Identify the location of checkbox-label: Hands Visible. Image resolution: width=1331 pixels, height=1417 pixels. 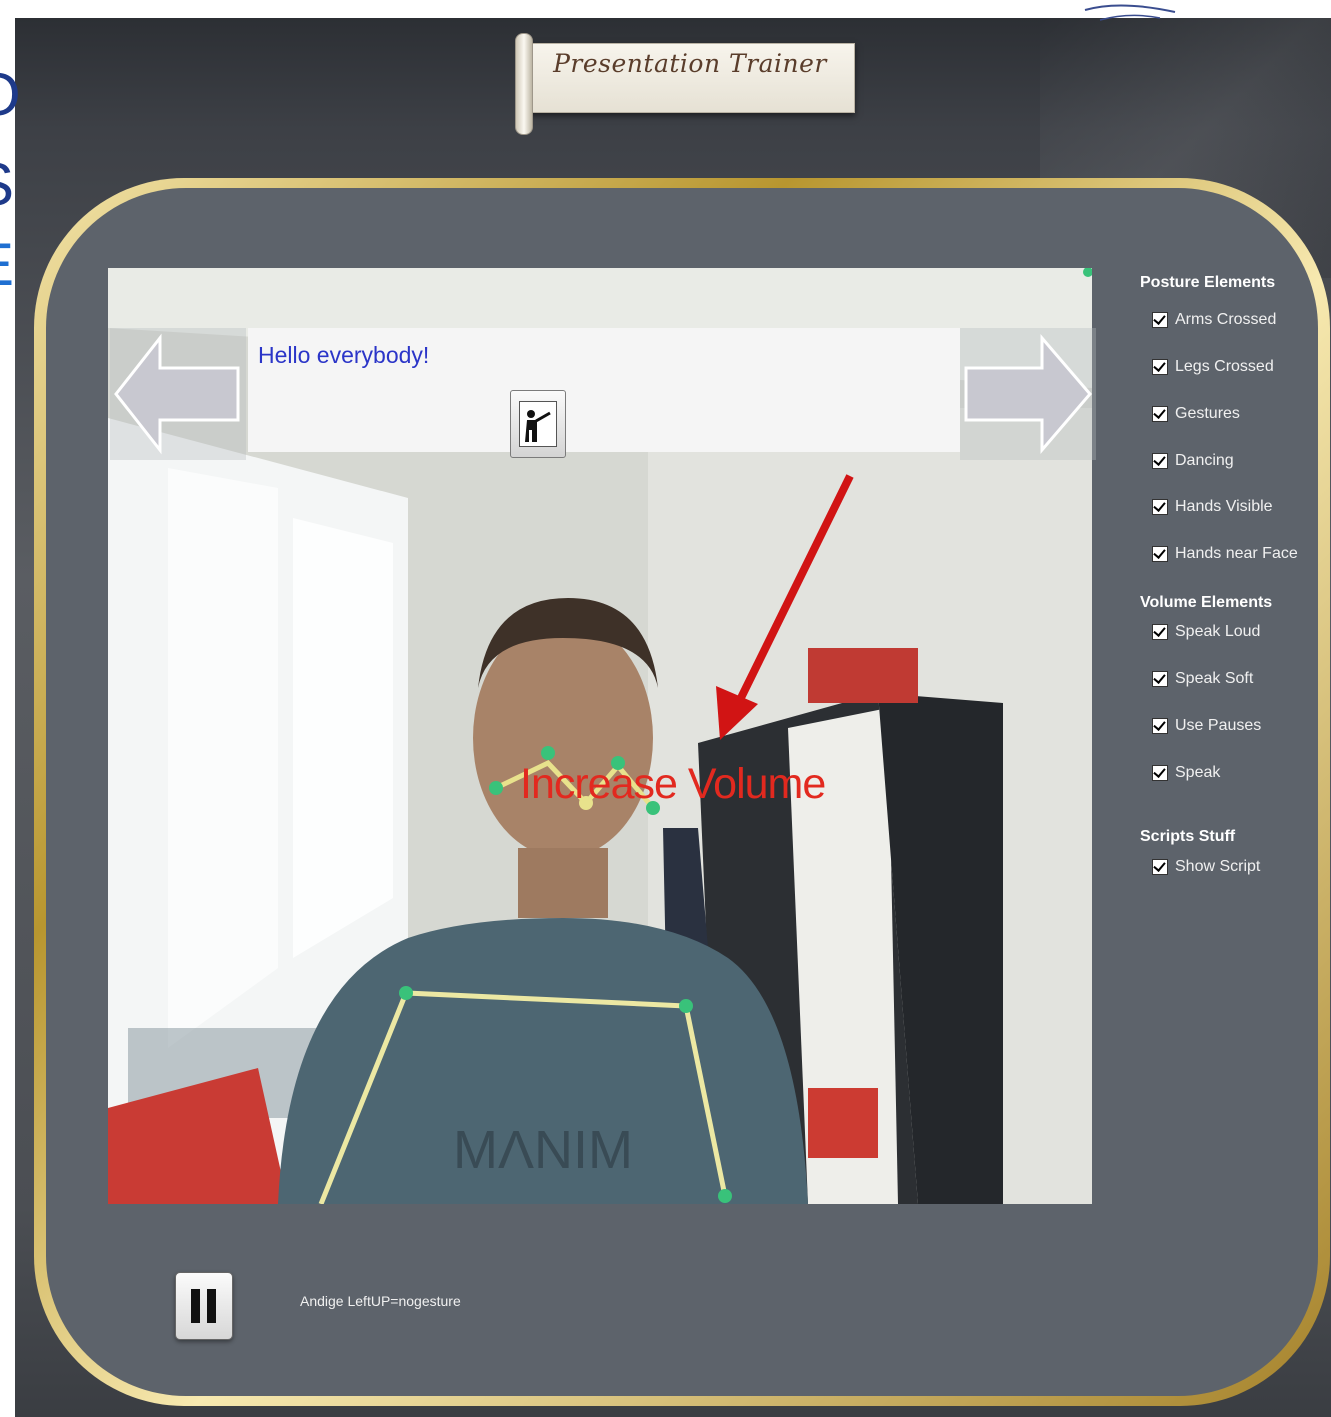
(1224, 506).